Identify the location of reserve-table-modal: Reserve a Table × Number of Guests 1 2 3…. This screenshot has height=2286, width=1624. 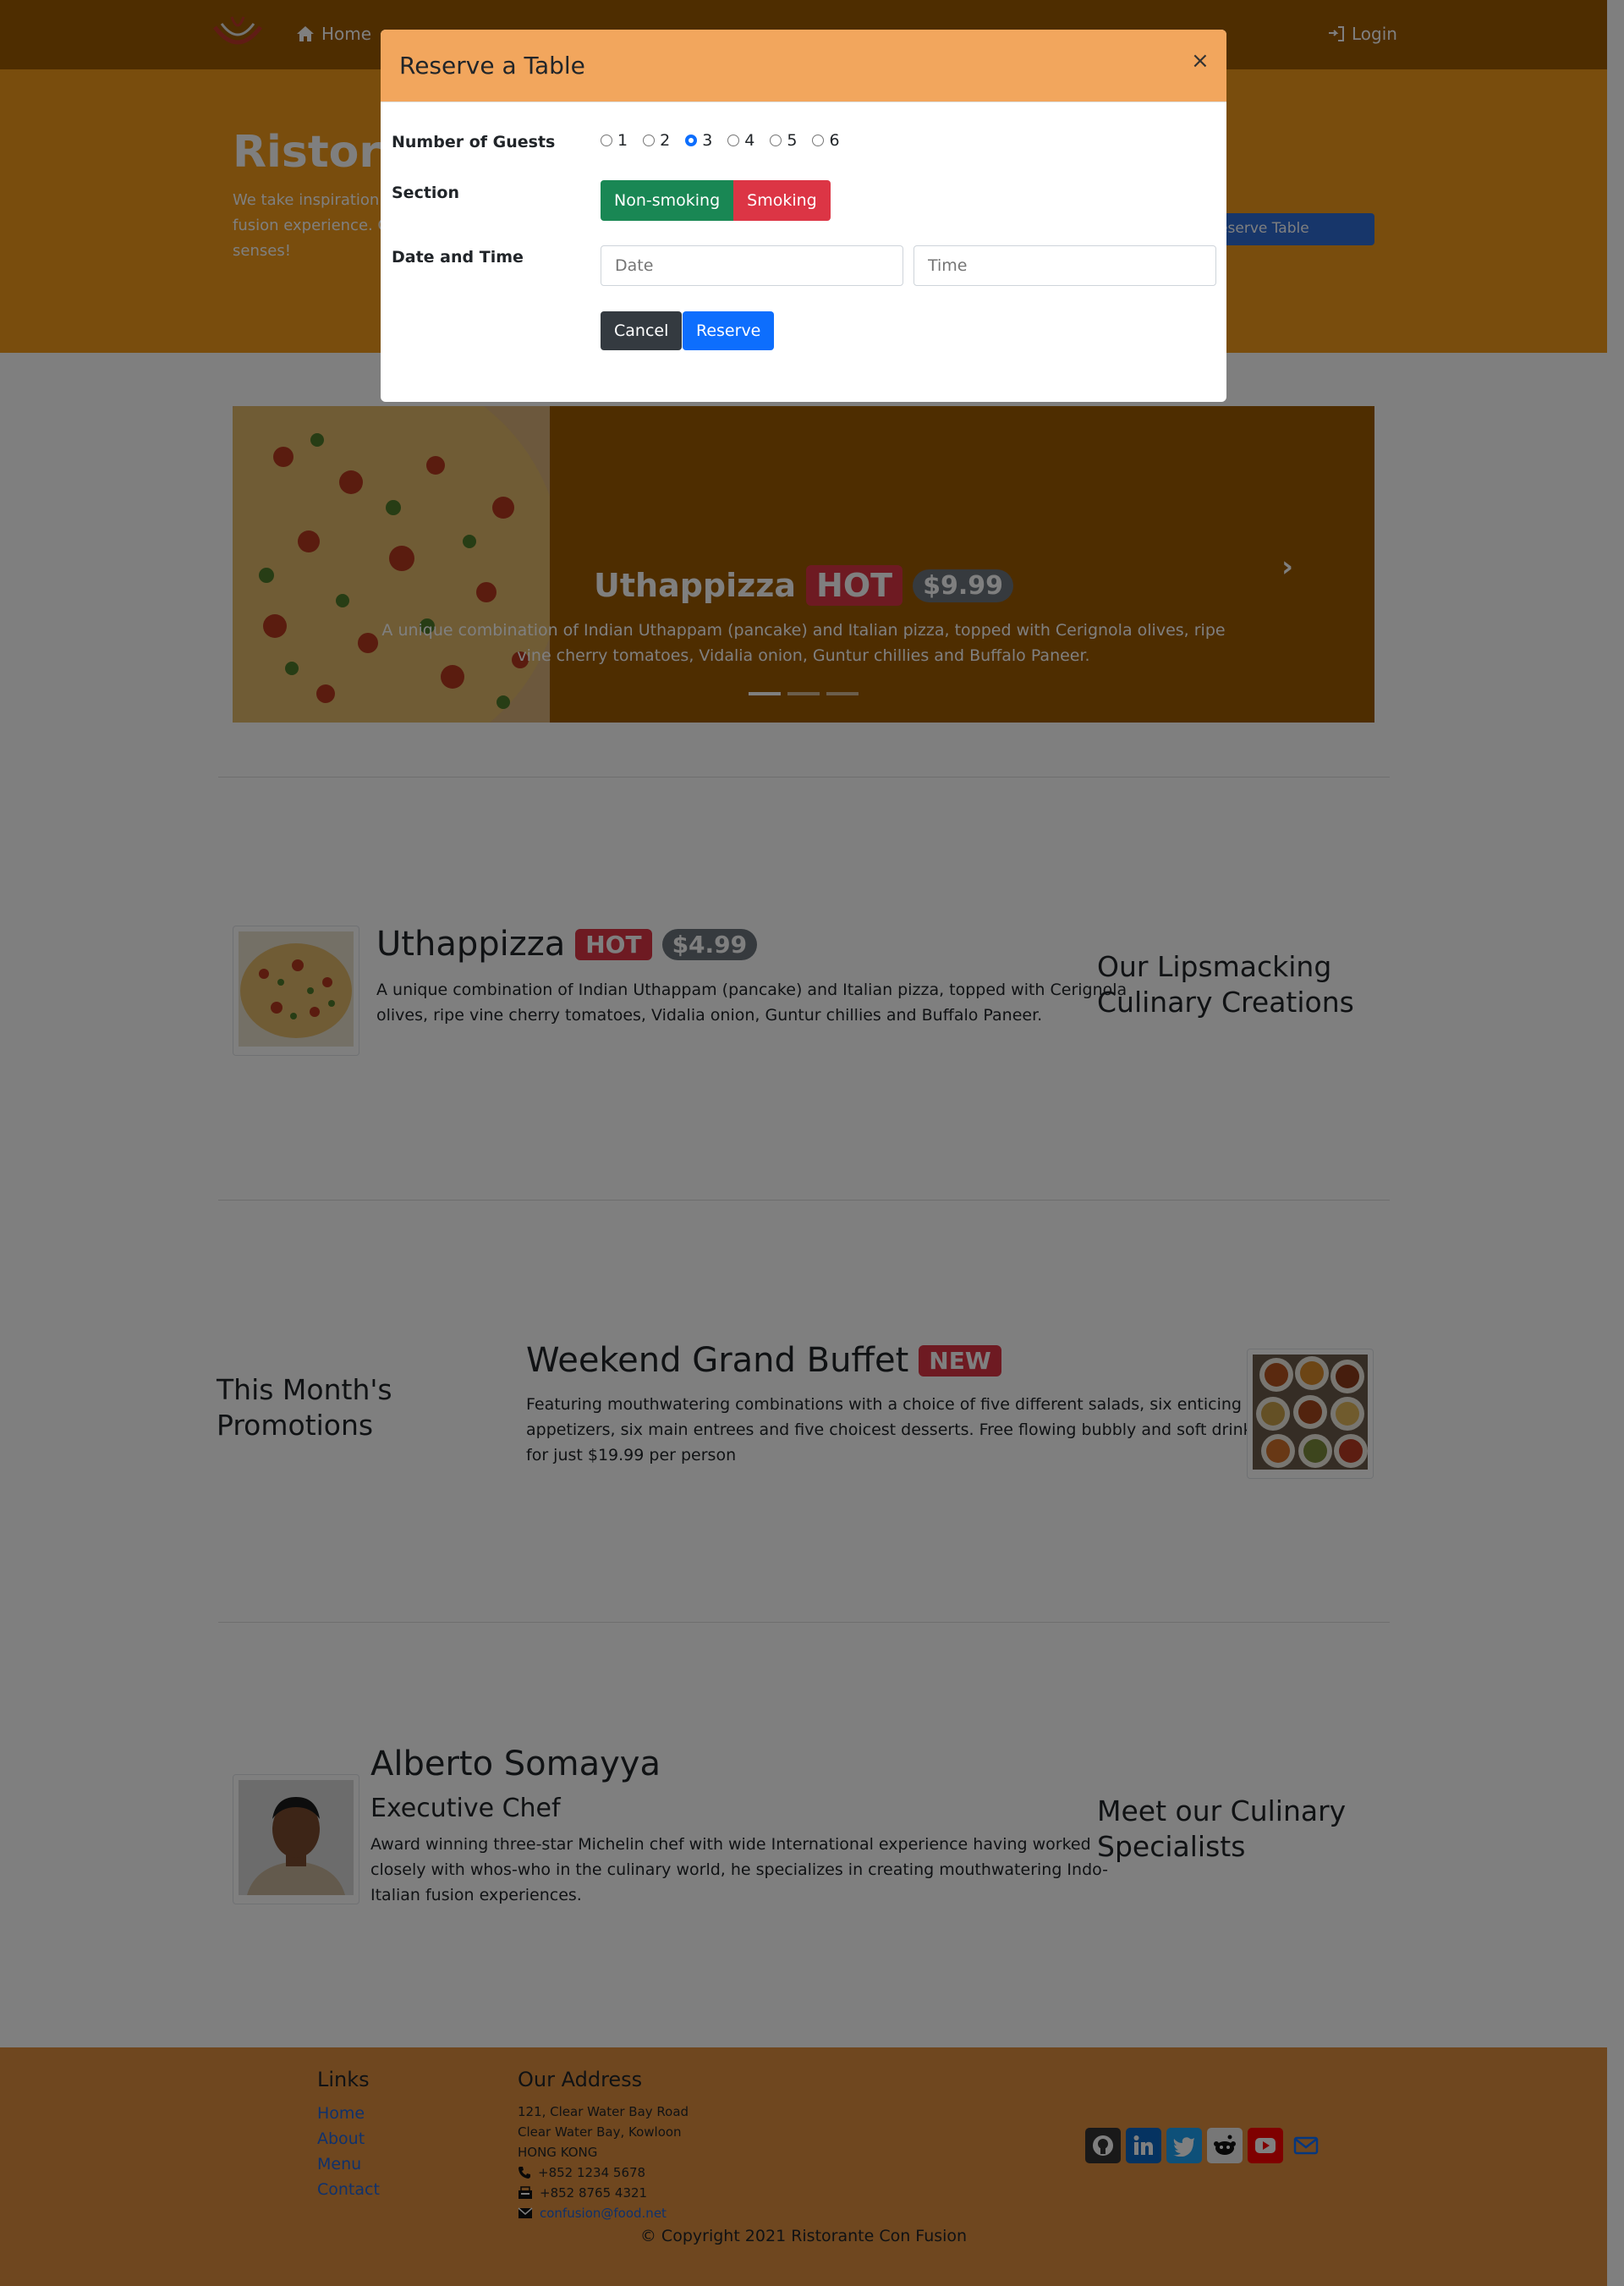
(803, 216).